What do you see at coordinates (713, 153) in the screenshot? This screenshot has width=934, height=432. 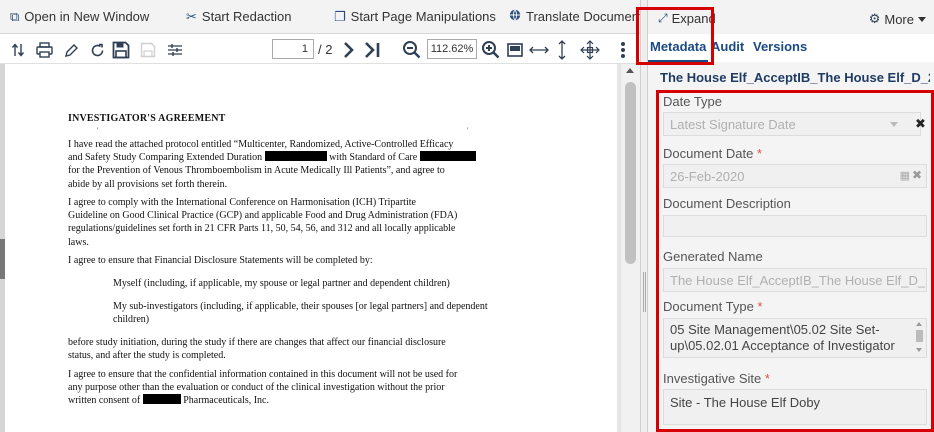 I see `document-date-label: Document Date *` at bounding box center [713, 153].